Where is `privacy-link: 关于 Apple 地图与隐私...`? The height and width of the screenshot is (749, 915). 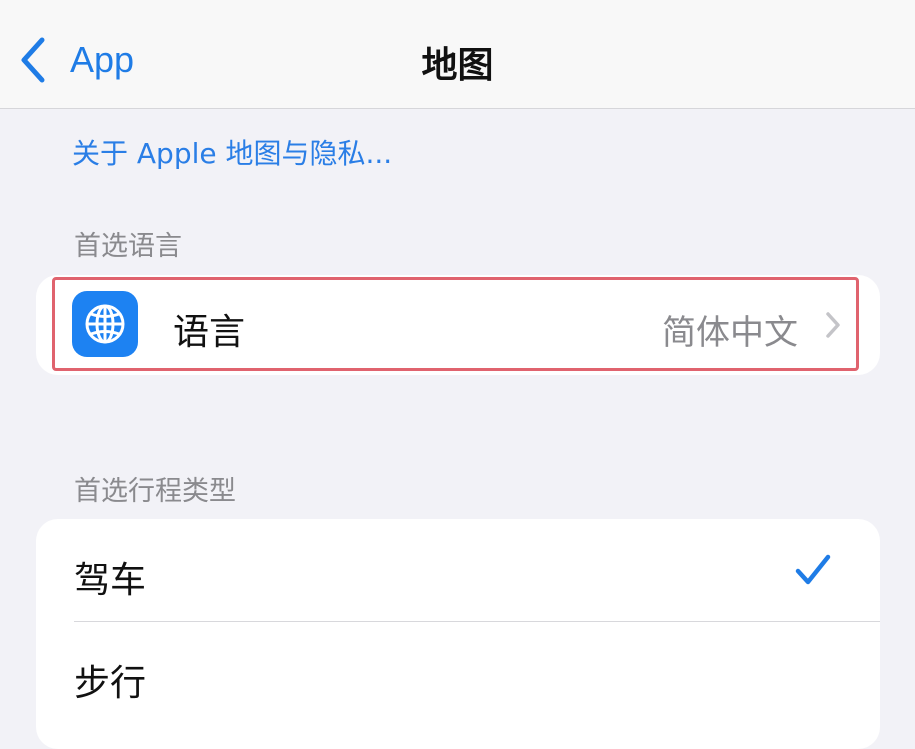
privacy-link: 关于 Apple 地图与隐私... is located at coordinates (232, 152).